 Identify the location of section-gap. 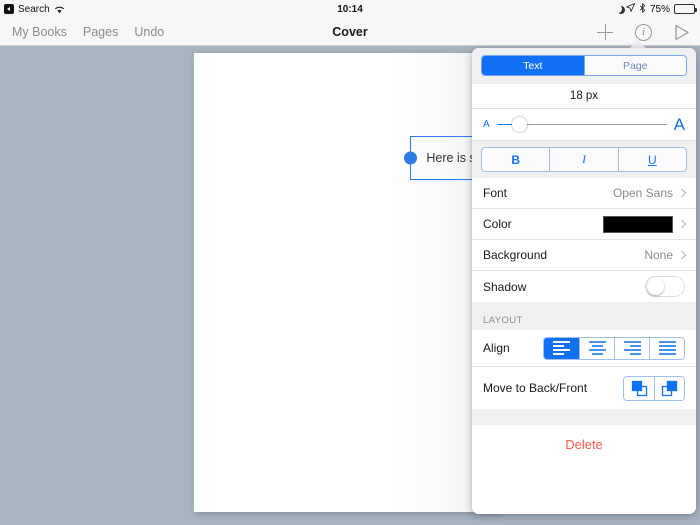
(584, 417).